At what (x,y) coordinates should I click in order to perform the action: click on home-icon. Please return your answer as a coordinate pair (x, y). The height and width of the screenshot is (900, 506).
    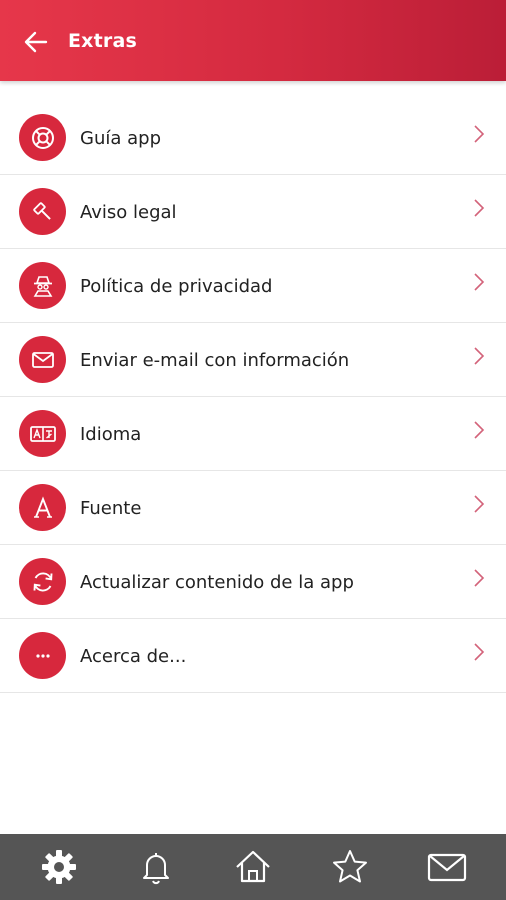
    Looking at the image, I should click on (253, 866).